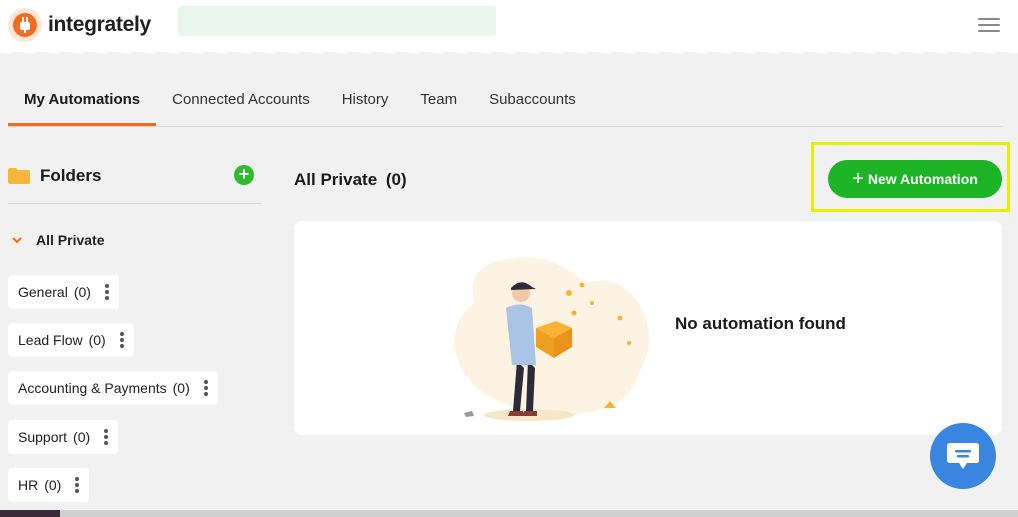  What do you see at coordinates (70, 240) in the screenshot?
I see `all-private-label: All Private` at bounding box center [70, 240].